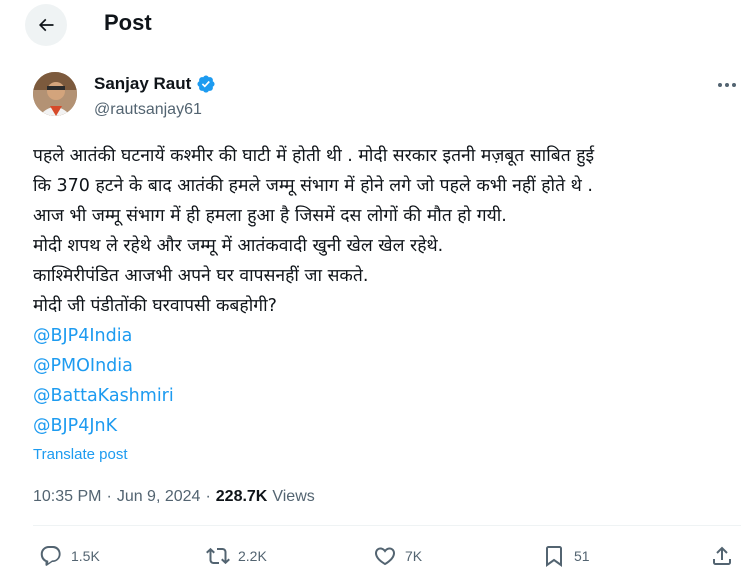 Image resolution: width=741 pixels, height=588 pixels. I want to click on reply-icon, so click(50, 556).